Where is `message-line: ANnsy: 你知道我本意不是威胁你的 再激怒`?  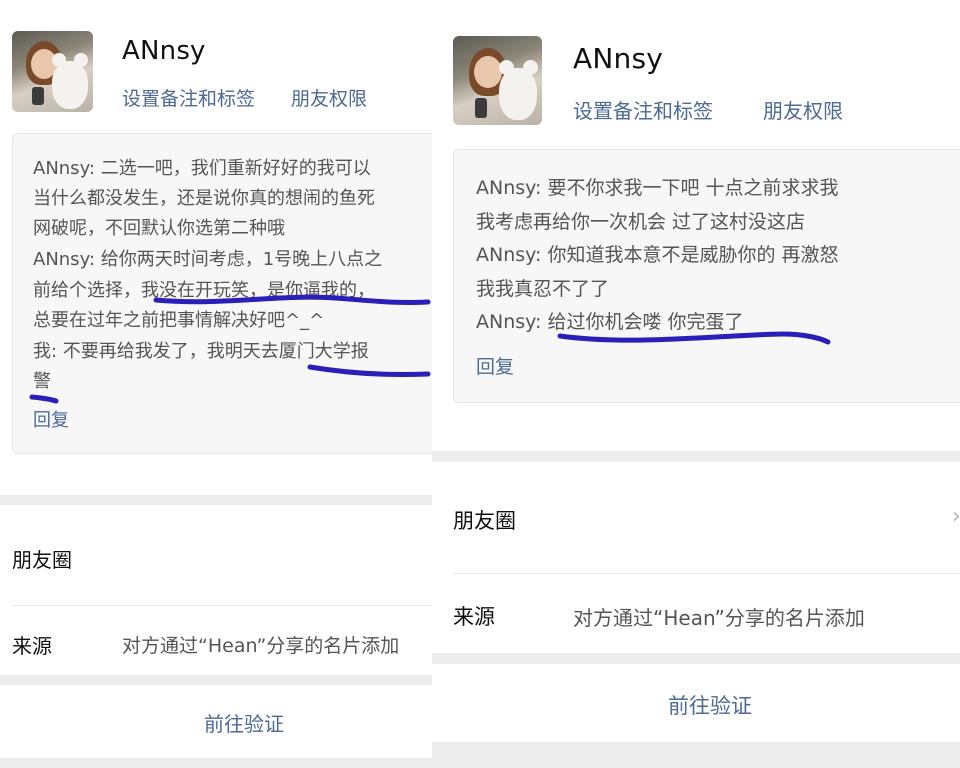 message-line: ANnsy: 你知道我本意不是威胁你的 再激怒 is located at coordinates (657, 255).